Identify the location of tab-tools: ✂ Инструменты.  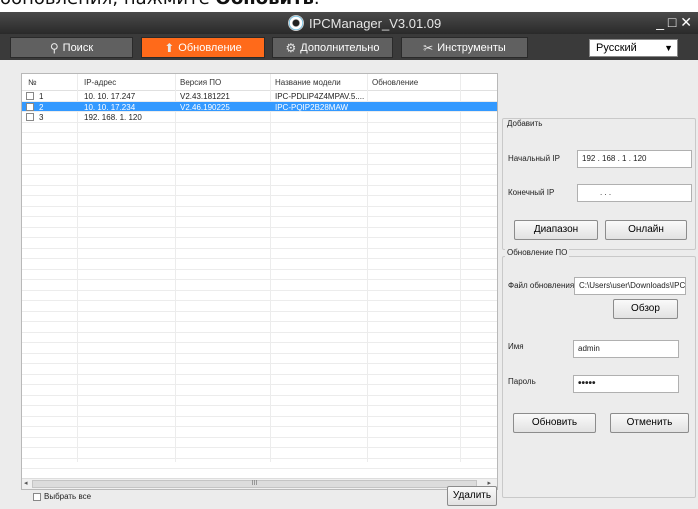
(464, 47).